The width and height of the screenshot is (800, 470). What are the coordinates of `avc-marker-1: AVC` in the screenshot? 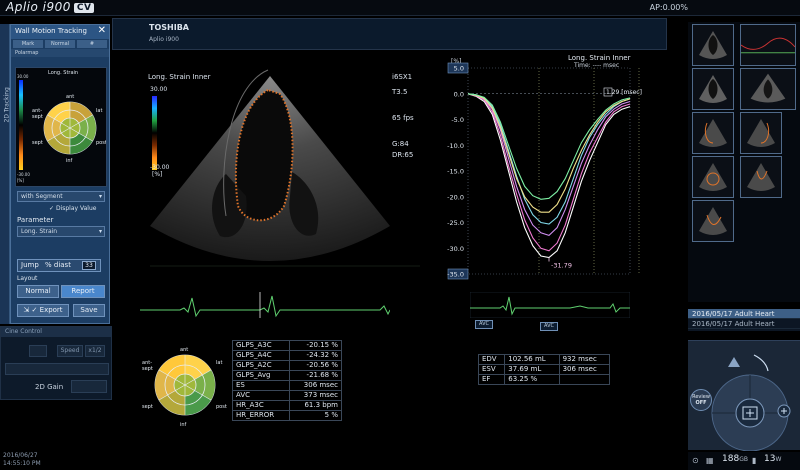 It's located at (484, 324).